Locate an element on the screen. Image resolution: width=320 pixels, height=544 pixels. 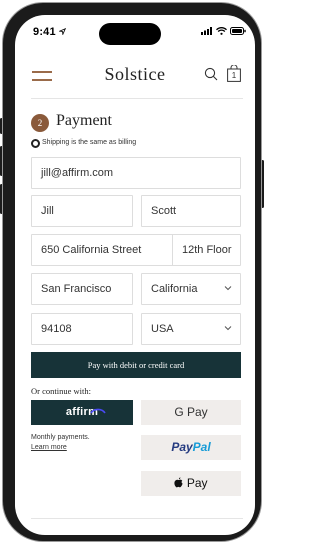
status-icons is located at coordinates (223, 31).